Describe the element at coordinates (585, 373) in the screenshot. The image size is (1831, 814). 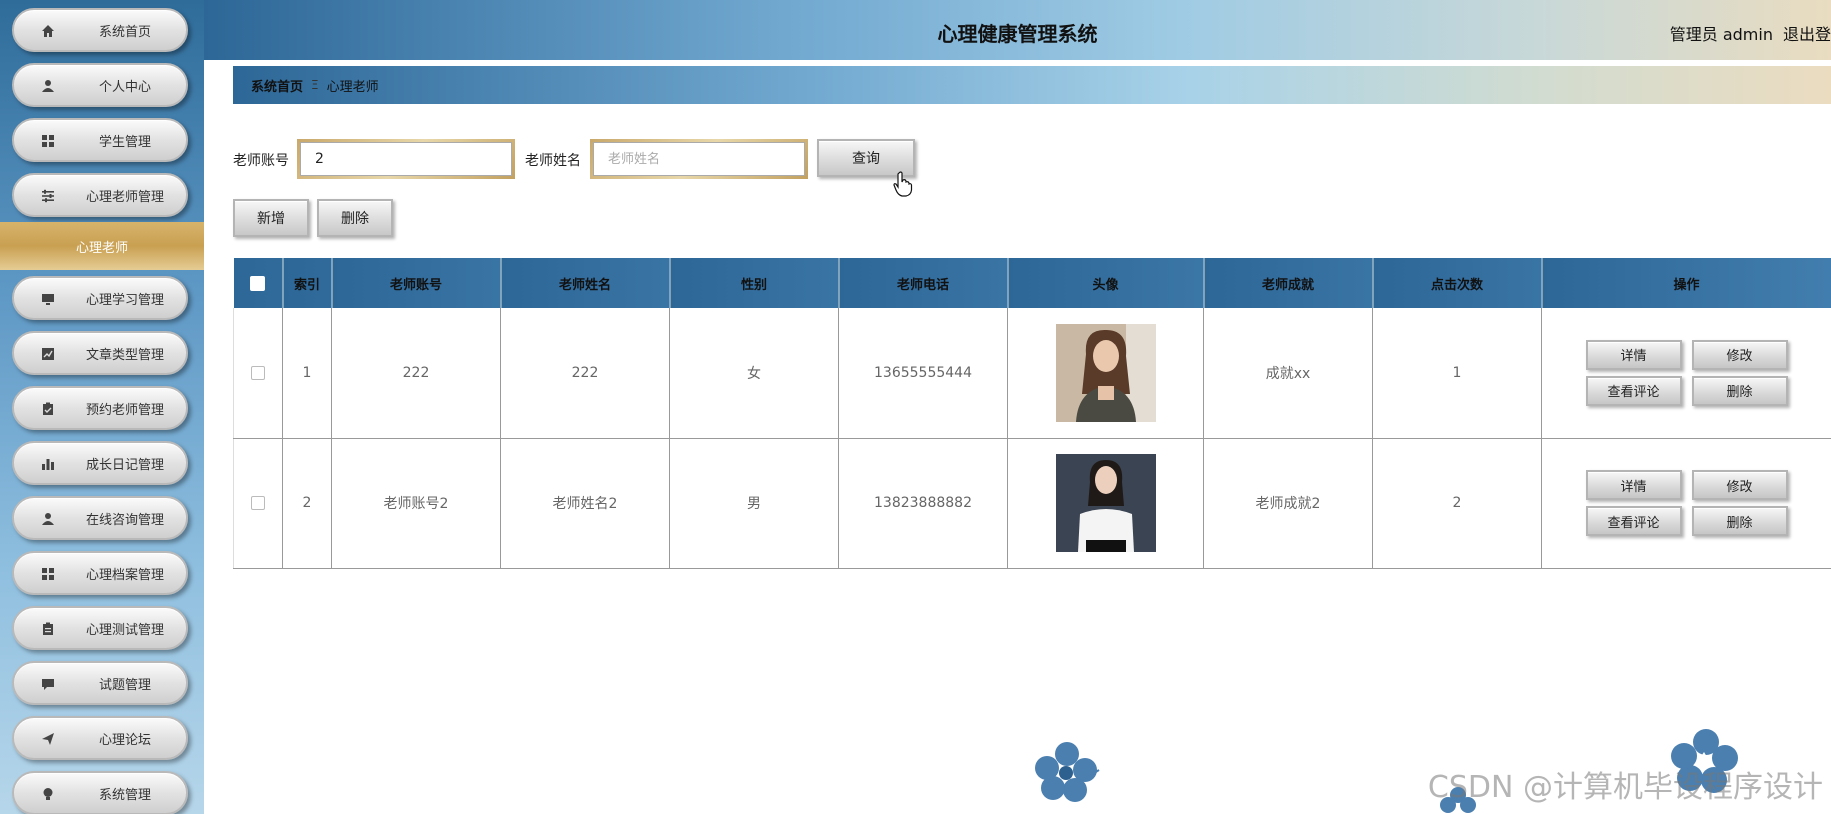
I see `name-cell: 222` at that location.